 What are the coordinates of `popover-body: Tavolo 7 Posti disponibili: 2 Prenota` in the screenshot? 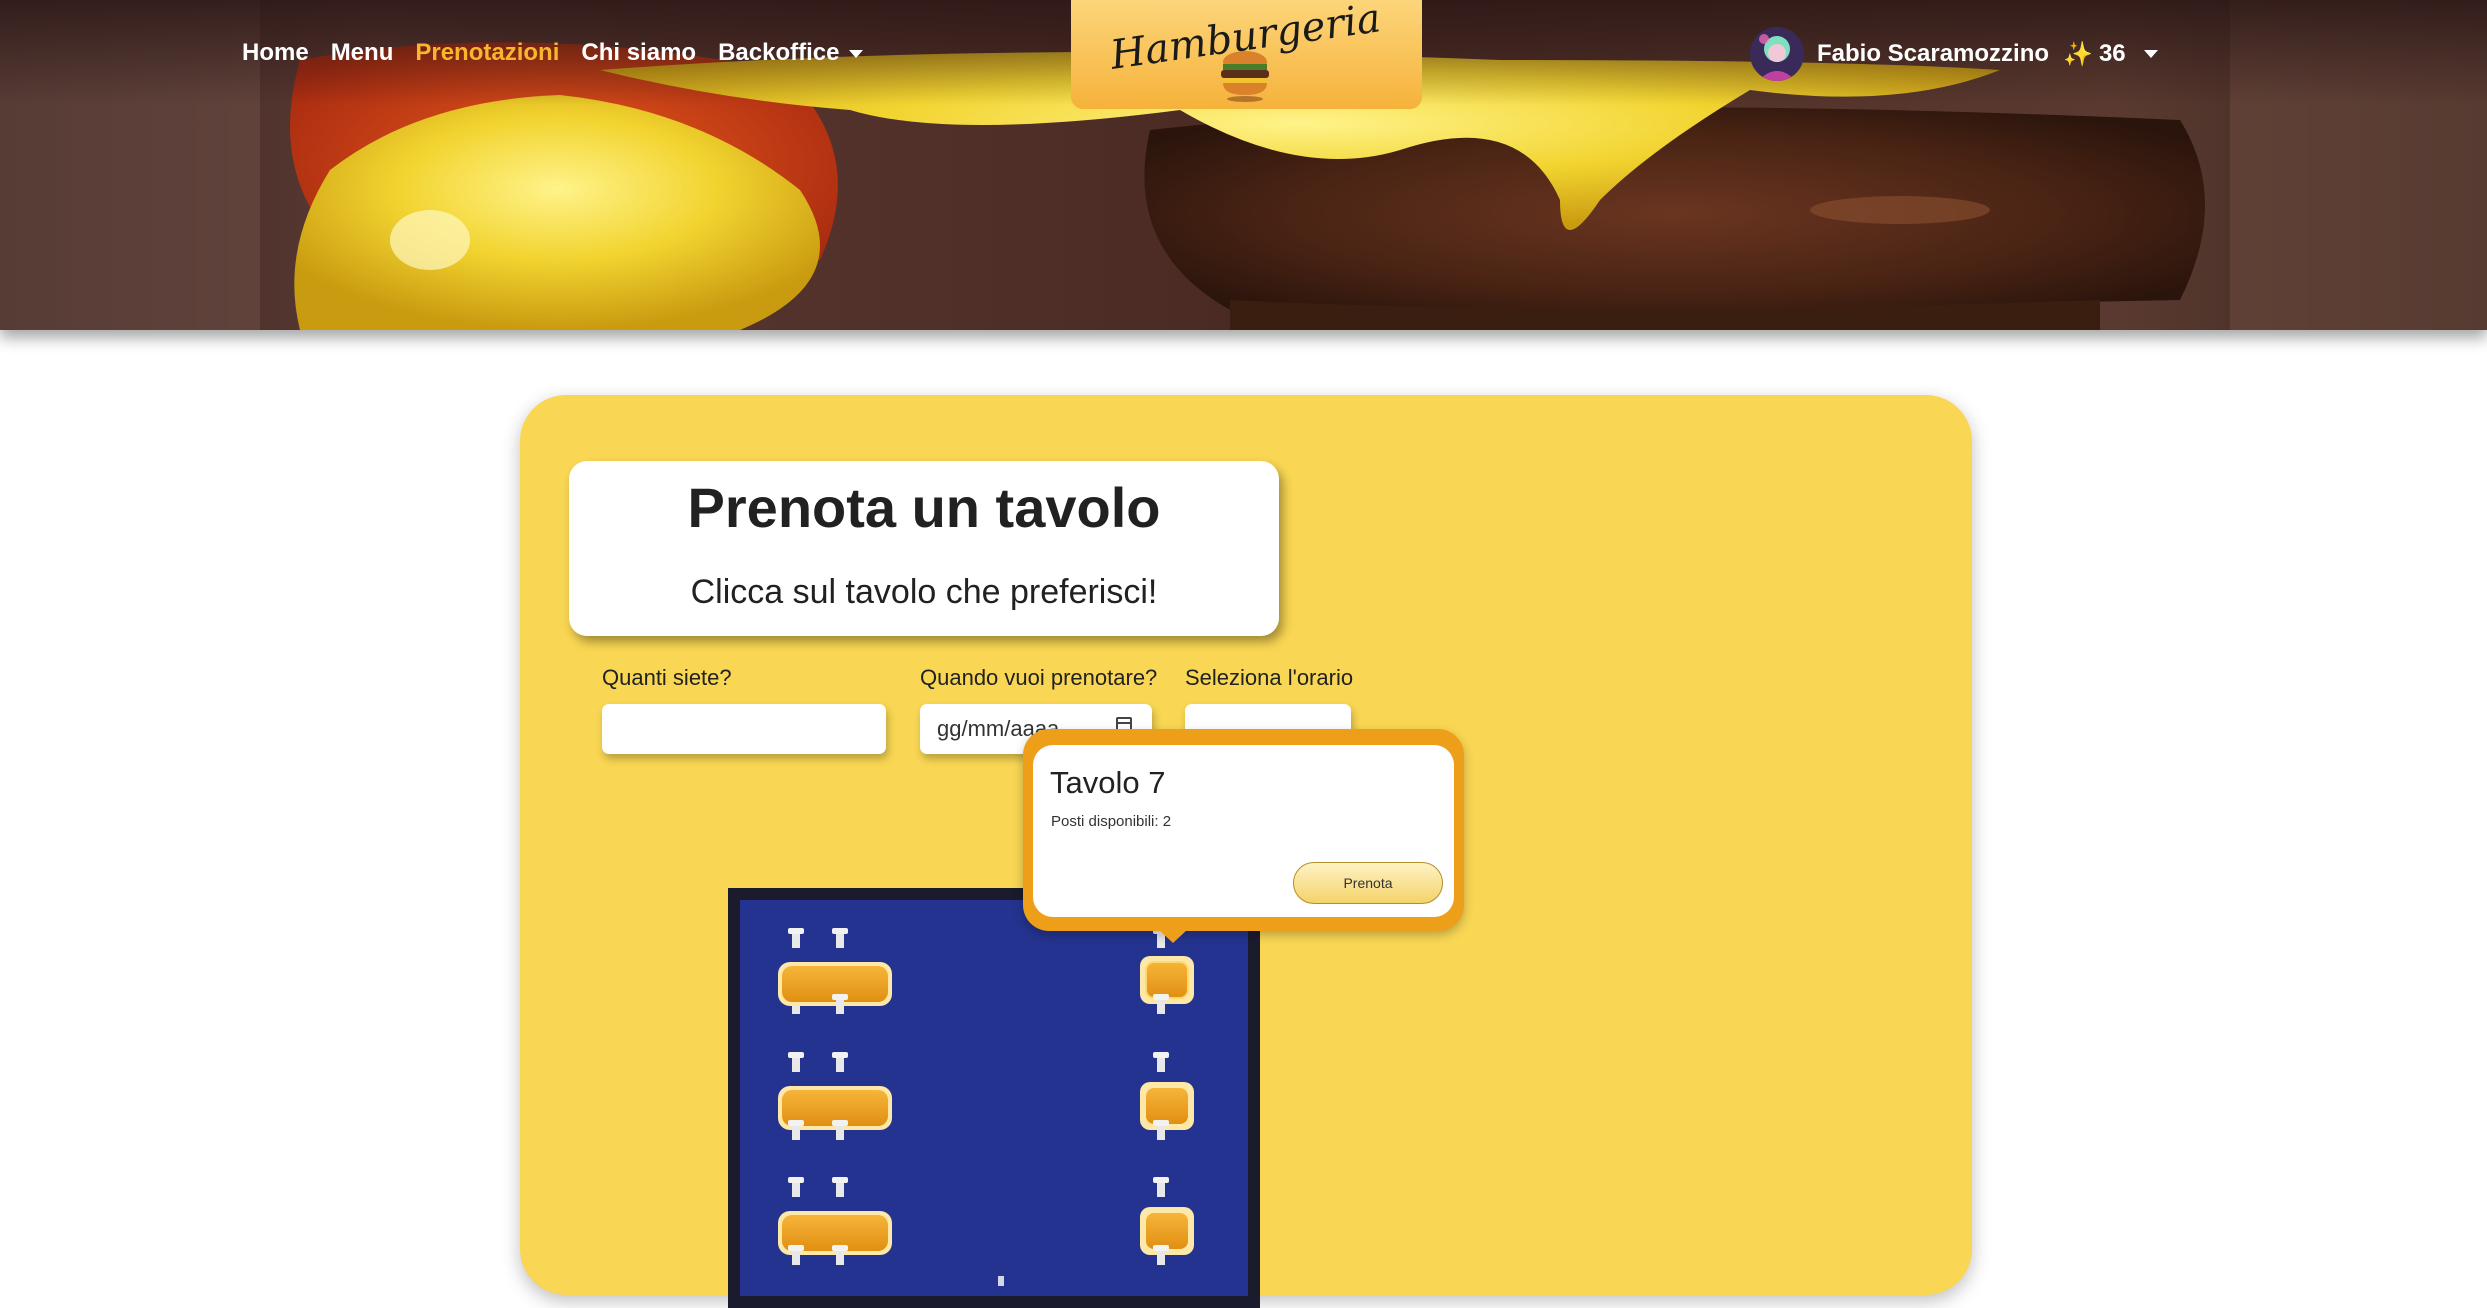 It's located at (1243, 831).